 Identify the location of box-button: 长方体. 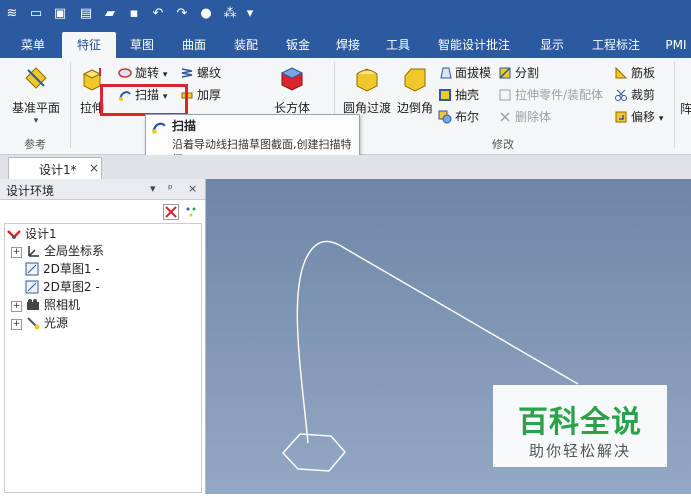
(292, 90).